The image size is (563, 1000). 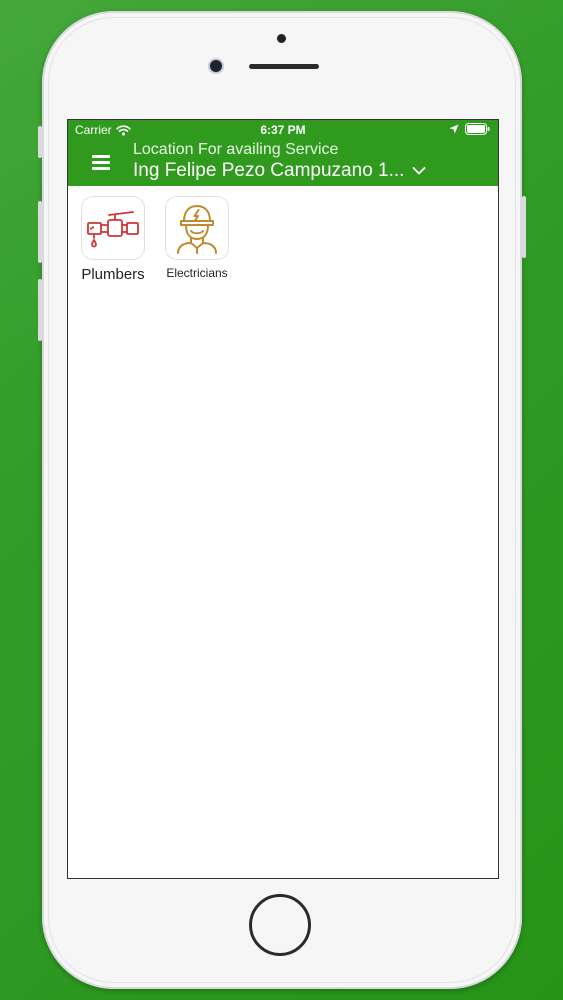 I want to click on earpiece-speaker, so click(x=284, y=66).